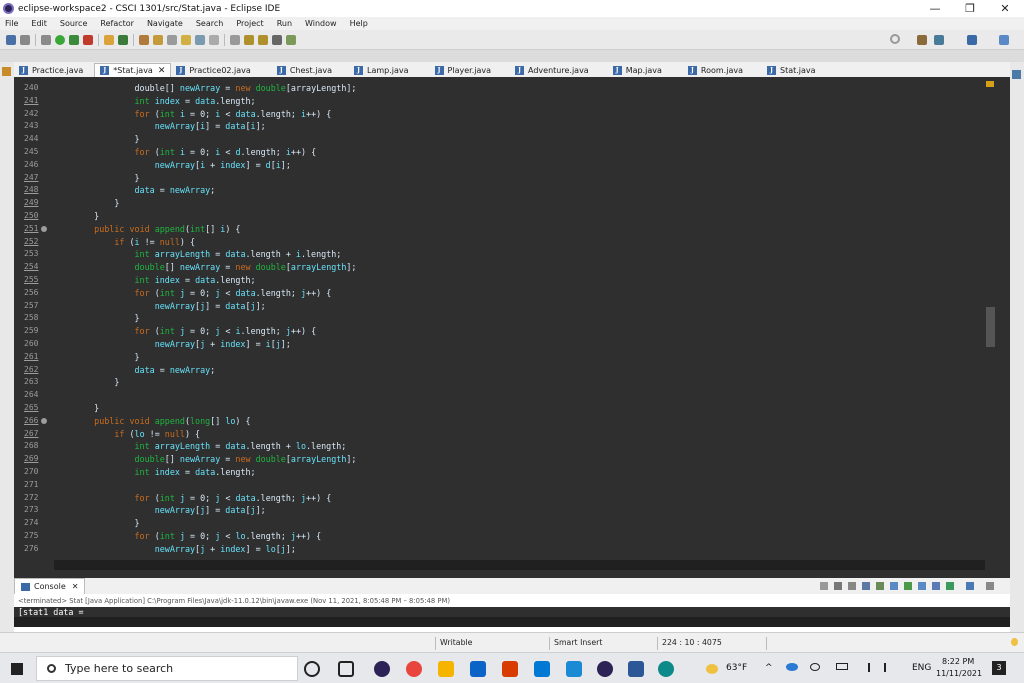 Image resolution: width=1024 pixels, height=683 pixels. What do you see at coordinates (894, 586) in the screenshot?
I see `word-wrap-icon` at bounding box center [894, 586].